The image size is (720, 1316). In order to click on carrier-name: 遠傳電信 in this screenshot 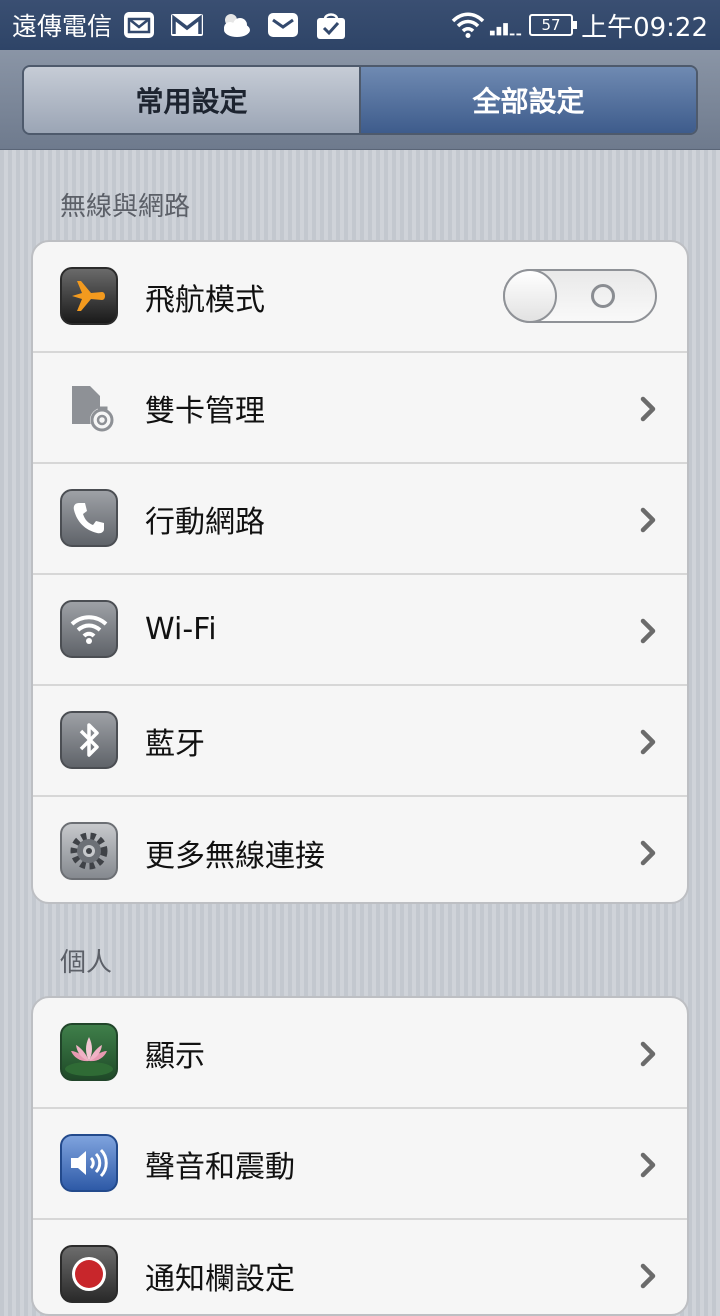, I will do `click(62, 26)`.